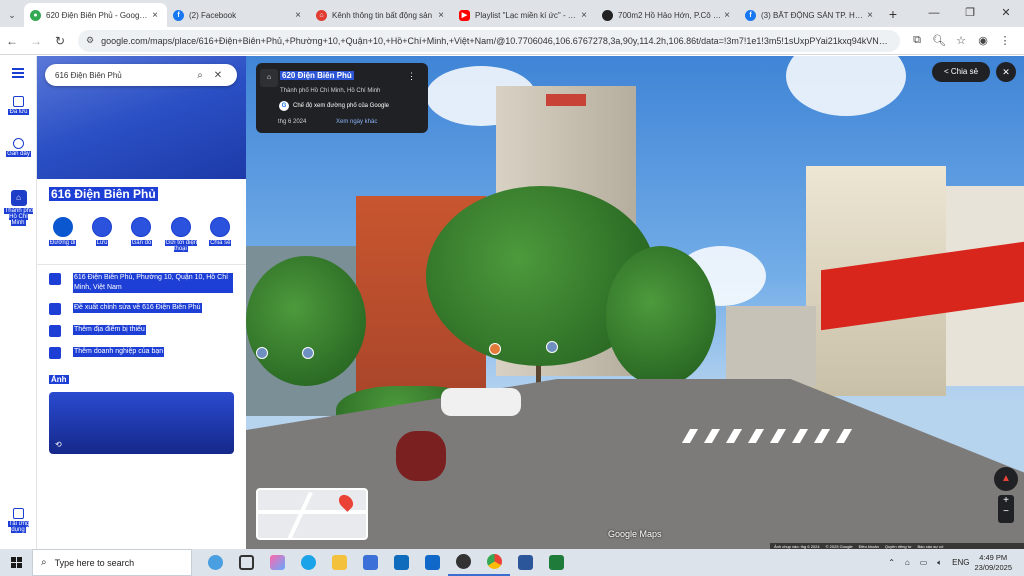  What do you see at coordinates (939, 40) in the screenshot?
I see `zoom-icon: 🔍︎` at bounding box center [939, 40].